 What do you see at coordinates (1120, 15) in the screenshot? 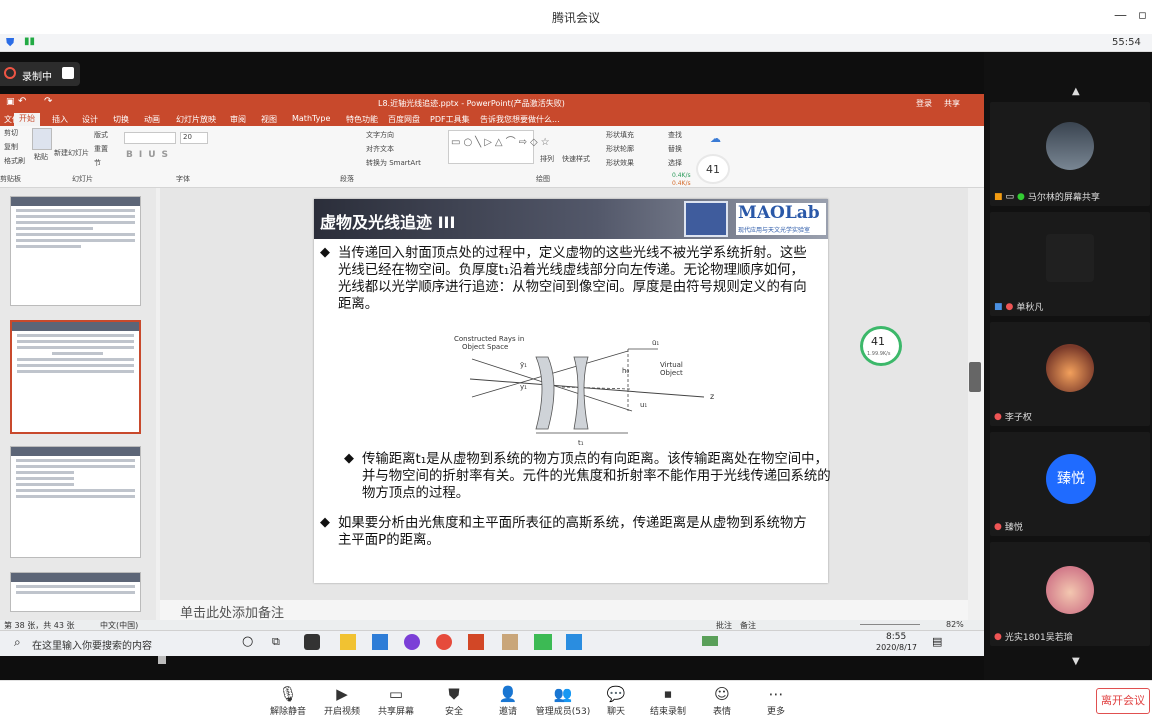
I see `minimize-icon: —` at bounding box center [1120, 15].